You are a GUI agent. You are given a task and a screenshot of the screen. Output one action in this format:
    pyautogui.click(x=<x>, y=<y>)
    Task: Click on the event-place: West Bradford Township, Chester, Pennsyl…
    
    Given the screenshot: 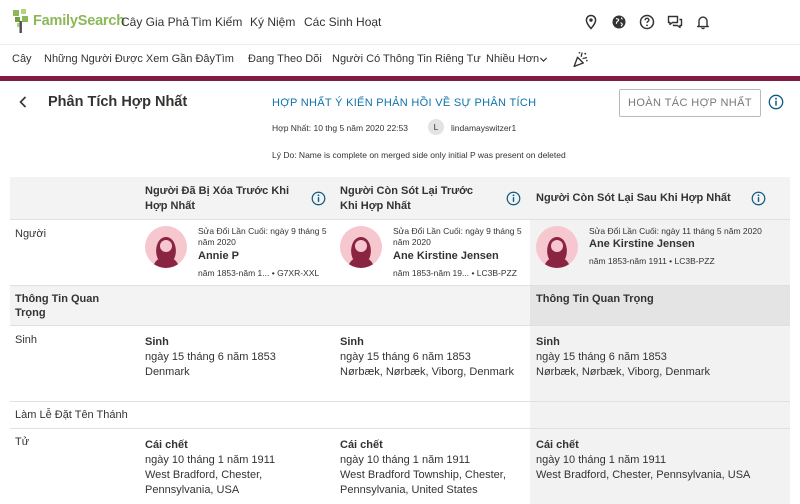 What is the action you would take?
    pyautogui.click(x=423, y=482)
    